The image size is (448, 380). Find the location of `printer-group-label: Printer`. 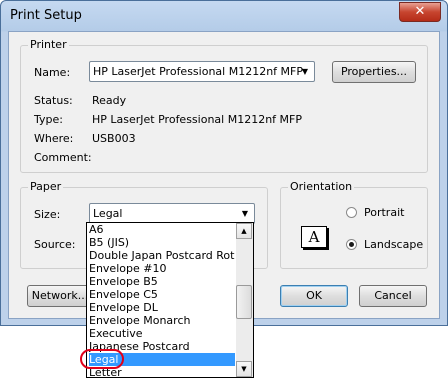

printer-group-label: Printer is located at coordinates (48, 44).